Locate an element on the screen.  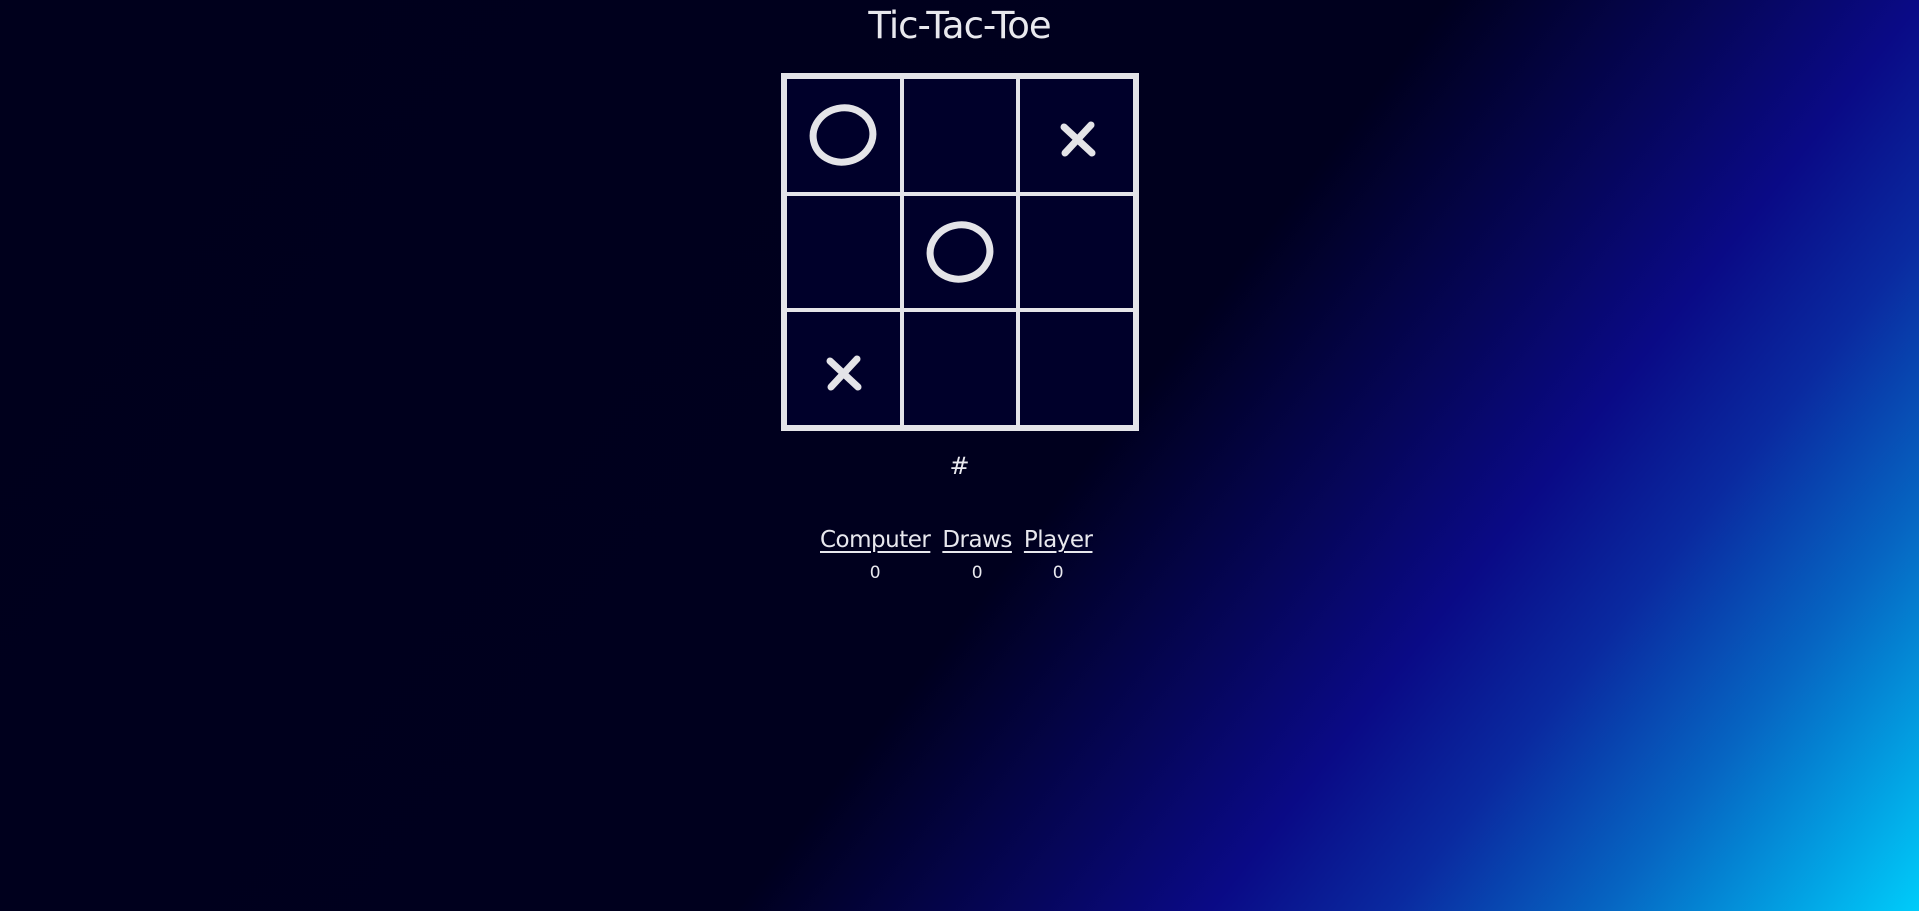
board-cell-r1-c1 is located at coordinates (843, 135).